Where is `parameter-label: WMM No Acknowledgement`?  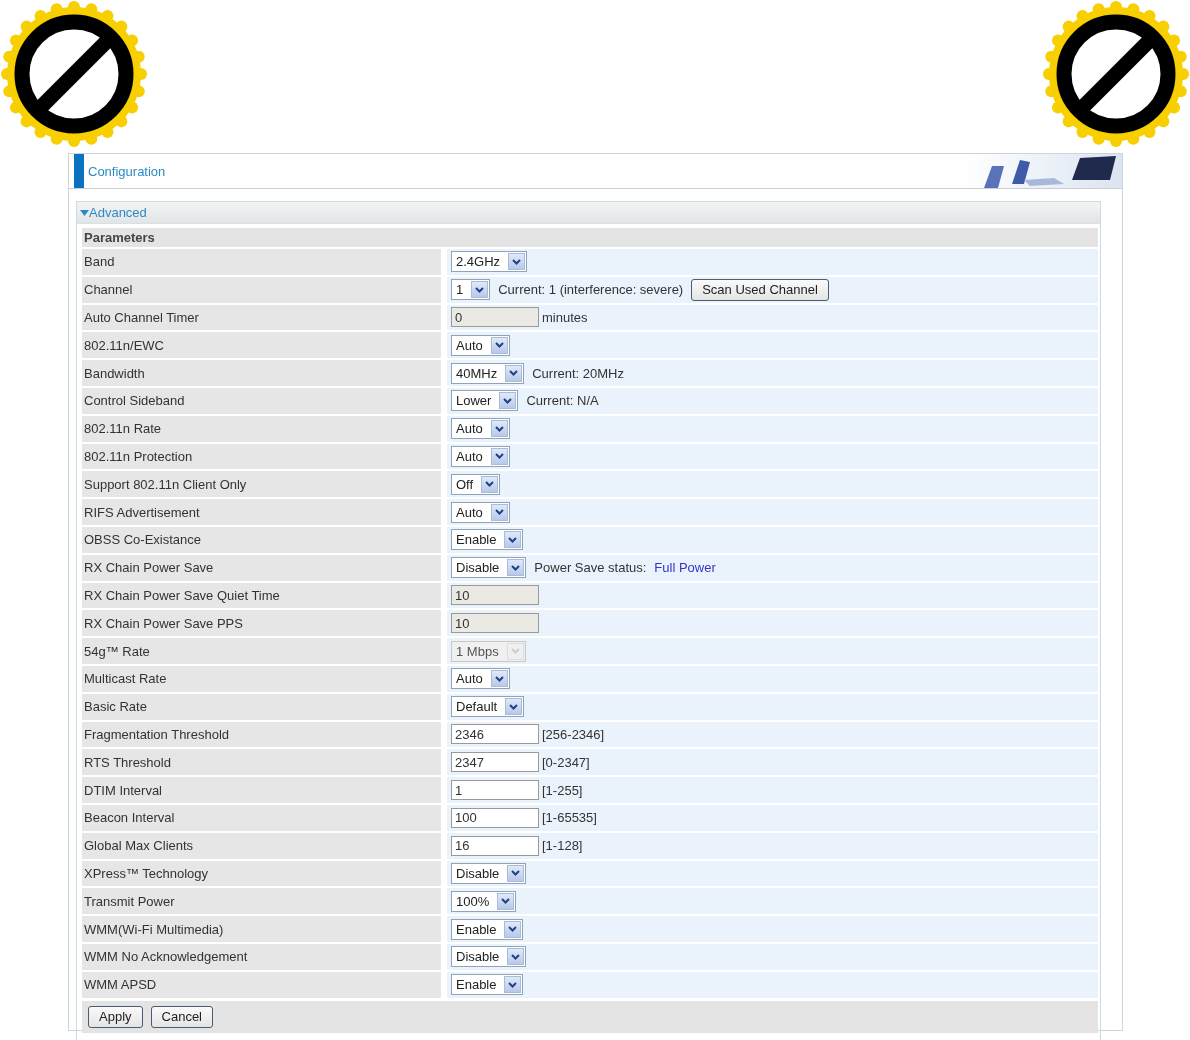
parameter-label: WMM No Acknowledgement is located at coordinates (261, 956).